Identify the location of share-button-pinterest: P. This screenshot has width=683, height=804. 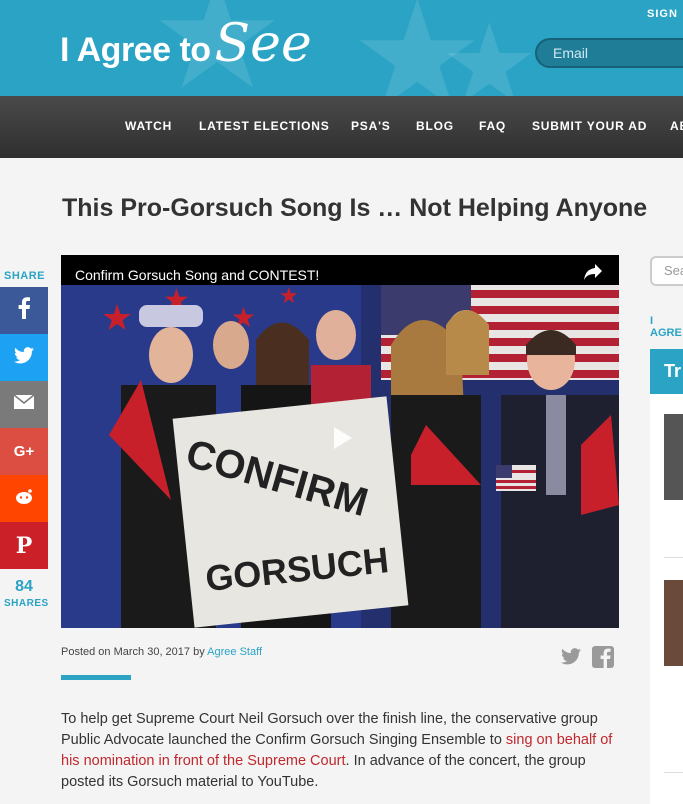
(24, 545).